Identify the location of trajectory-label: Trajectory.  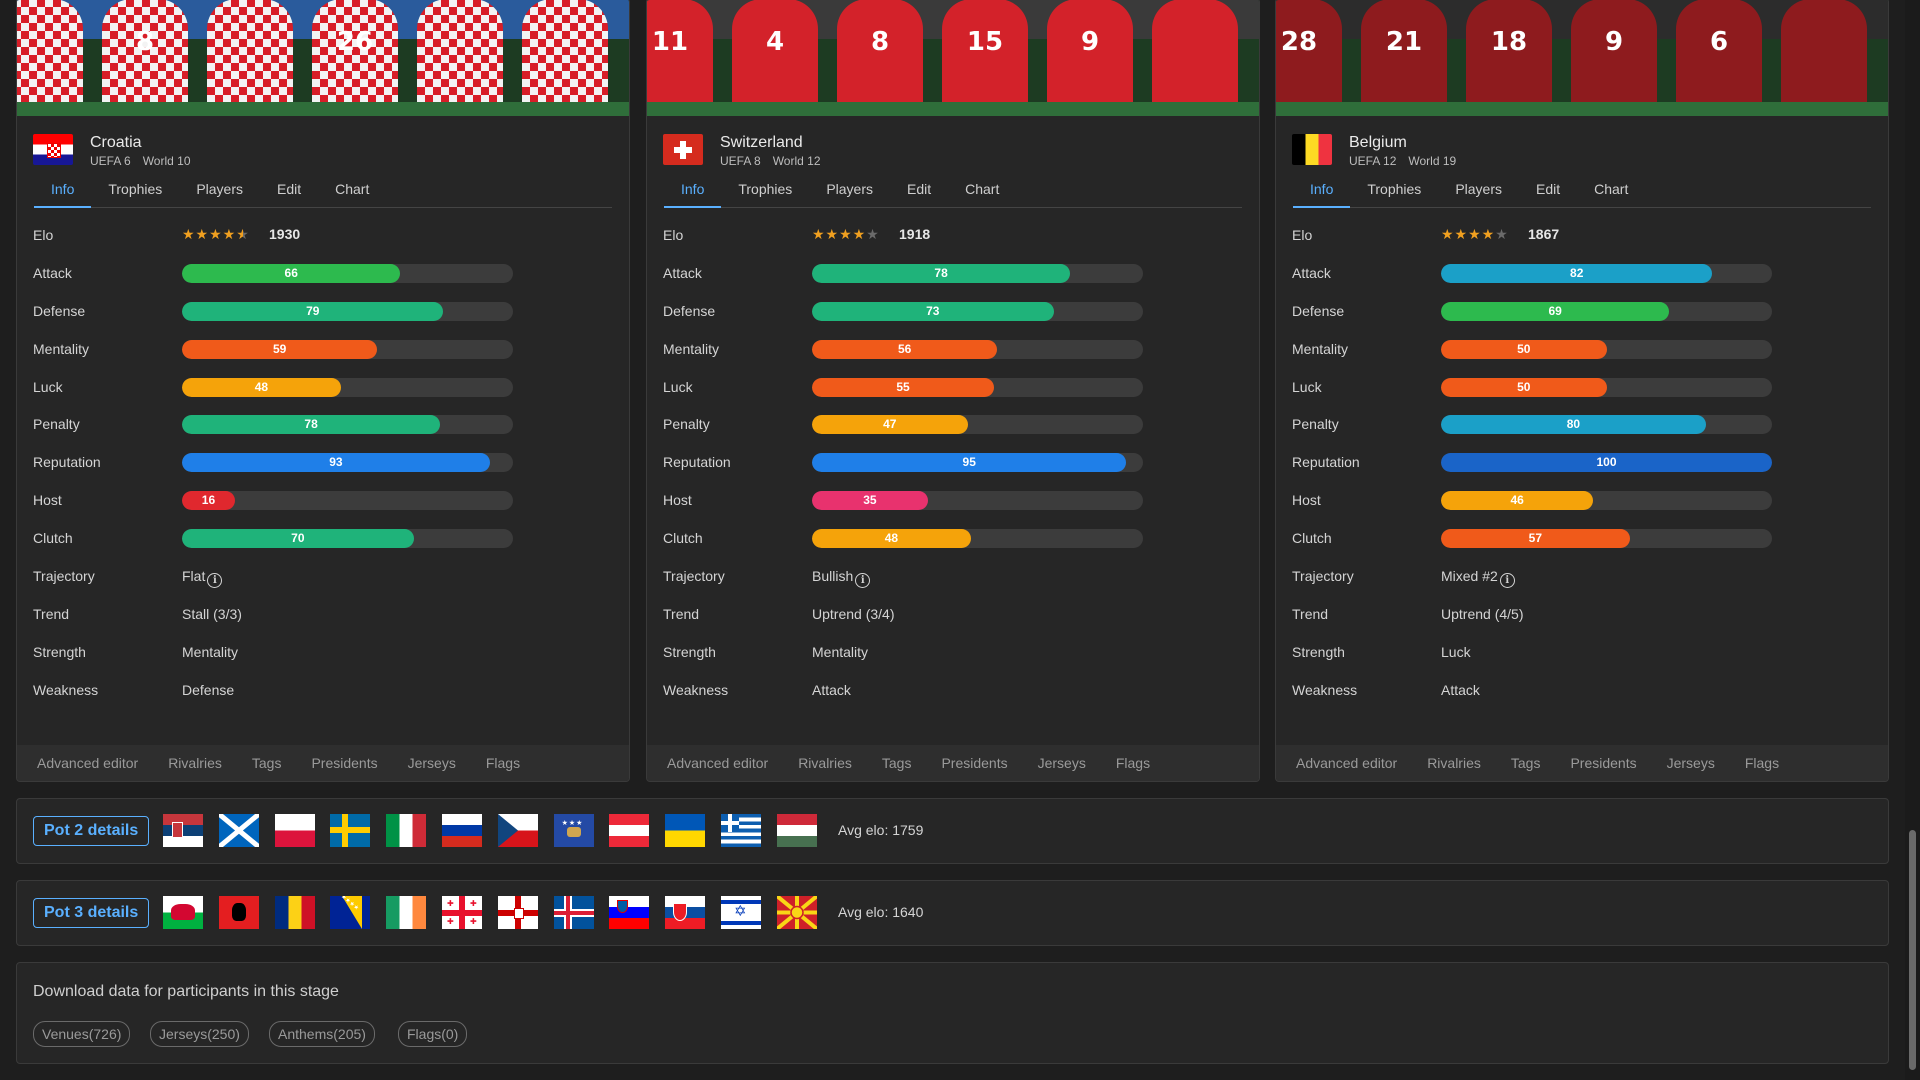
(64, 576).